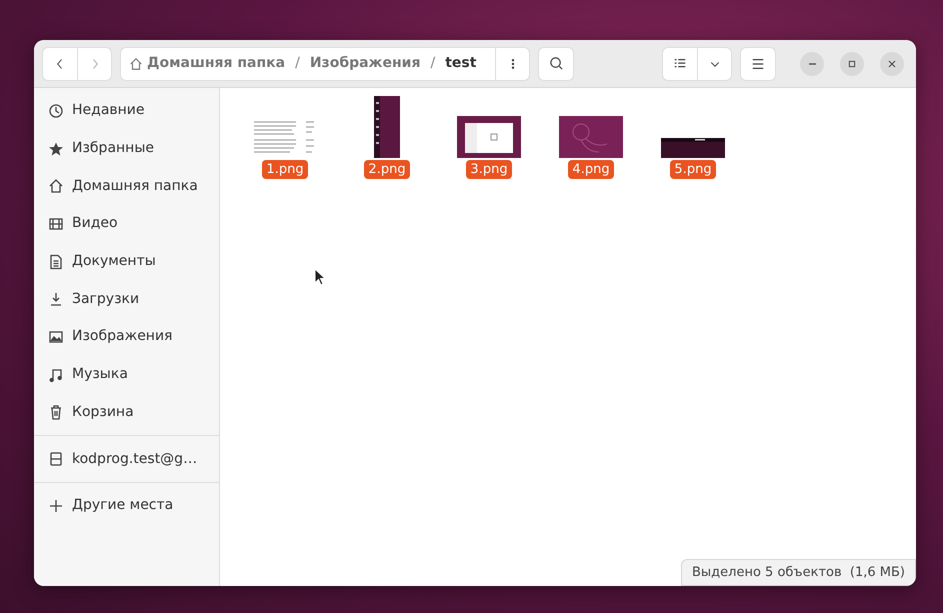 The image size is (943, 613). Describe the element at coordinates (126, 149) in the screenshot. I see `sidebar-item: Избранные` at that location.